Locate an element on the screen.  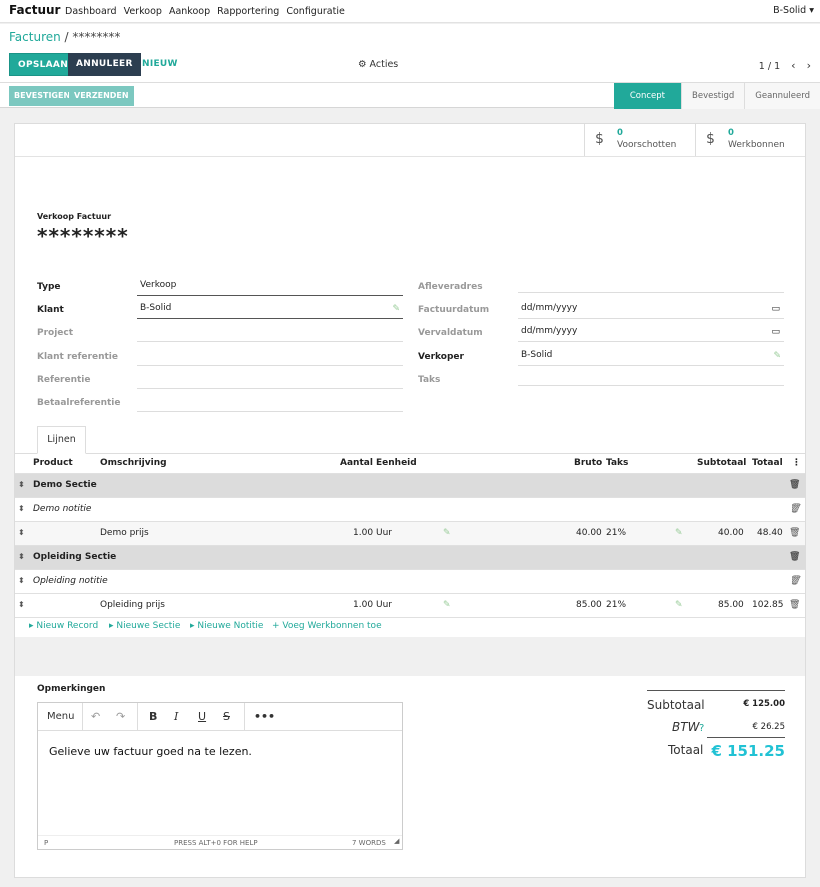
save-button: OPSLAAN is located at coordinates (43, 64).